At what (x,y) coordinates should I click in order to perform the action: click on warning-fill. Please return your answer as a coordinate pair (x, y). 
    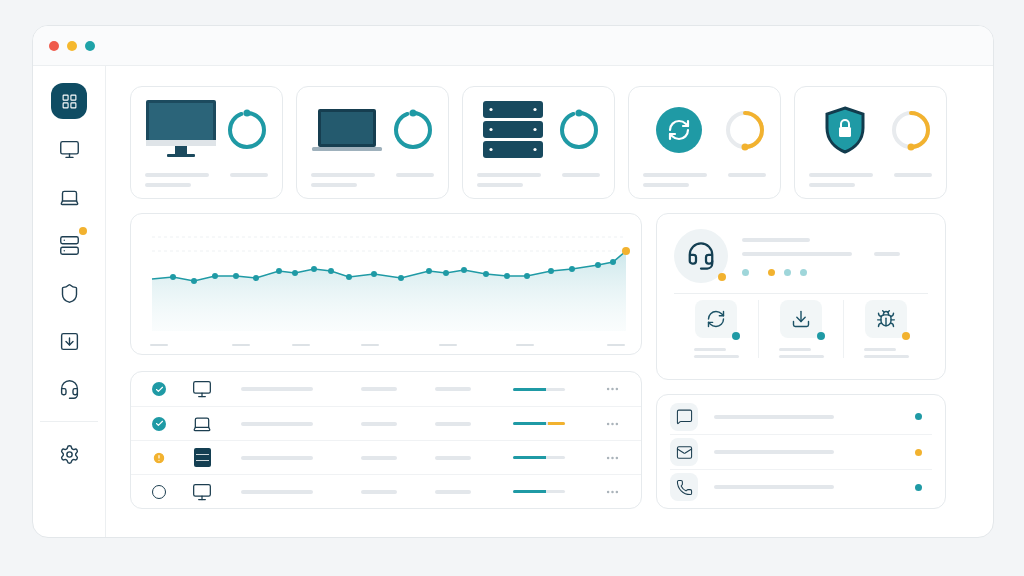
    Looking at the image, I should click on (556, 423).